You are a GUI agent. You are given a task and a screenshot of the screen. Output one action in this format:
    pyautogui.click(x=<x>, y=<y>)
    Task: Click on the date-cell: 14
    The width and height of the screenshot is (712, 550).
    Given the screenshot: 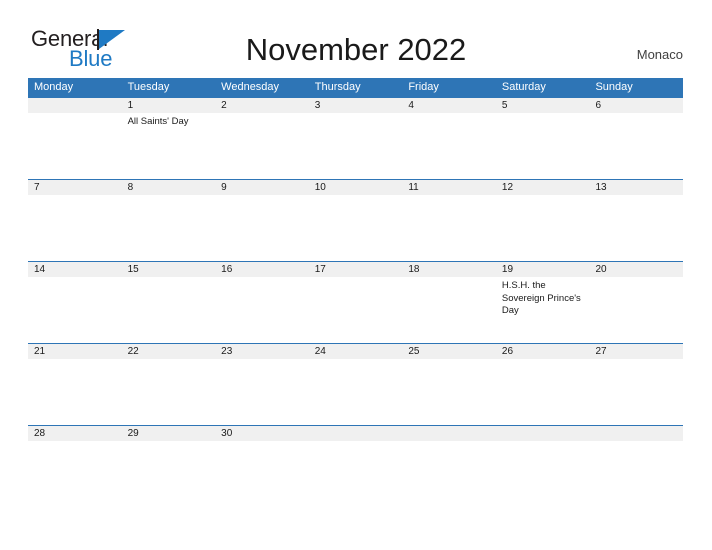 What is the action you would take?
    pyautogui.click(x=75, y=269)
    